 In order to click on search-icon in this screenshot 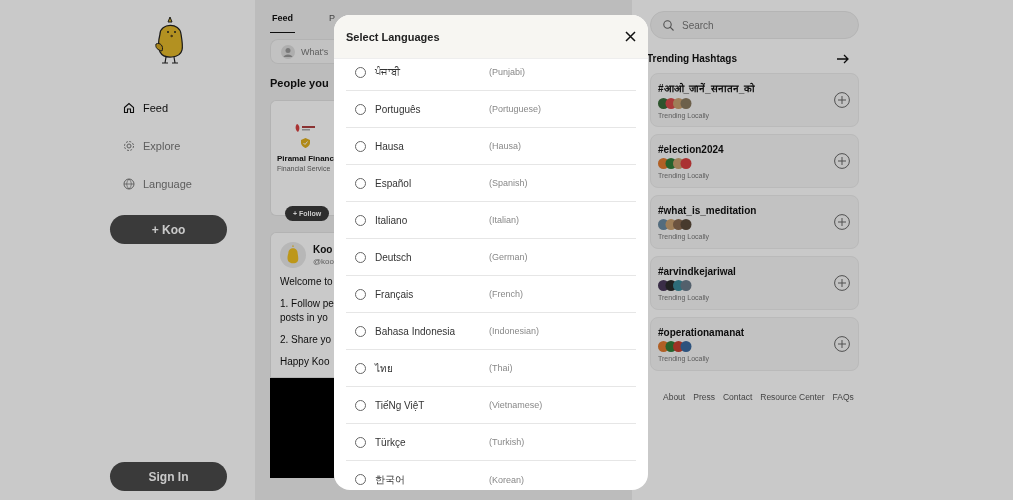, I will do `click(668, 25)`.